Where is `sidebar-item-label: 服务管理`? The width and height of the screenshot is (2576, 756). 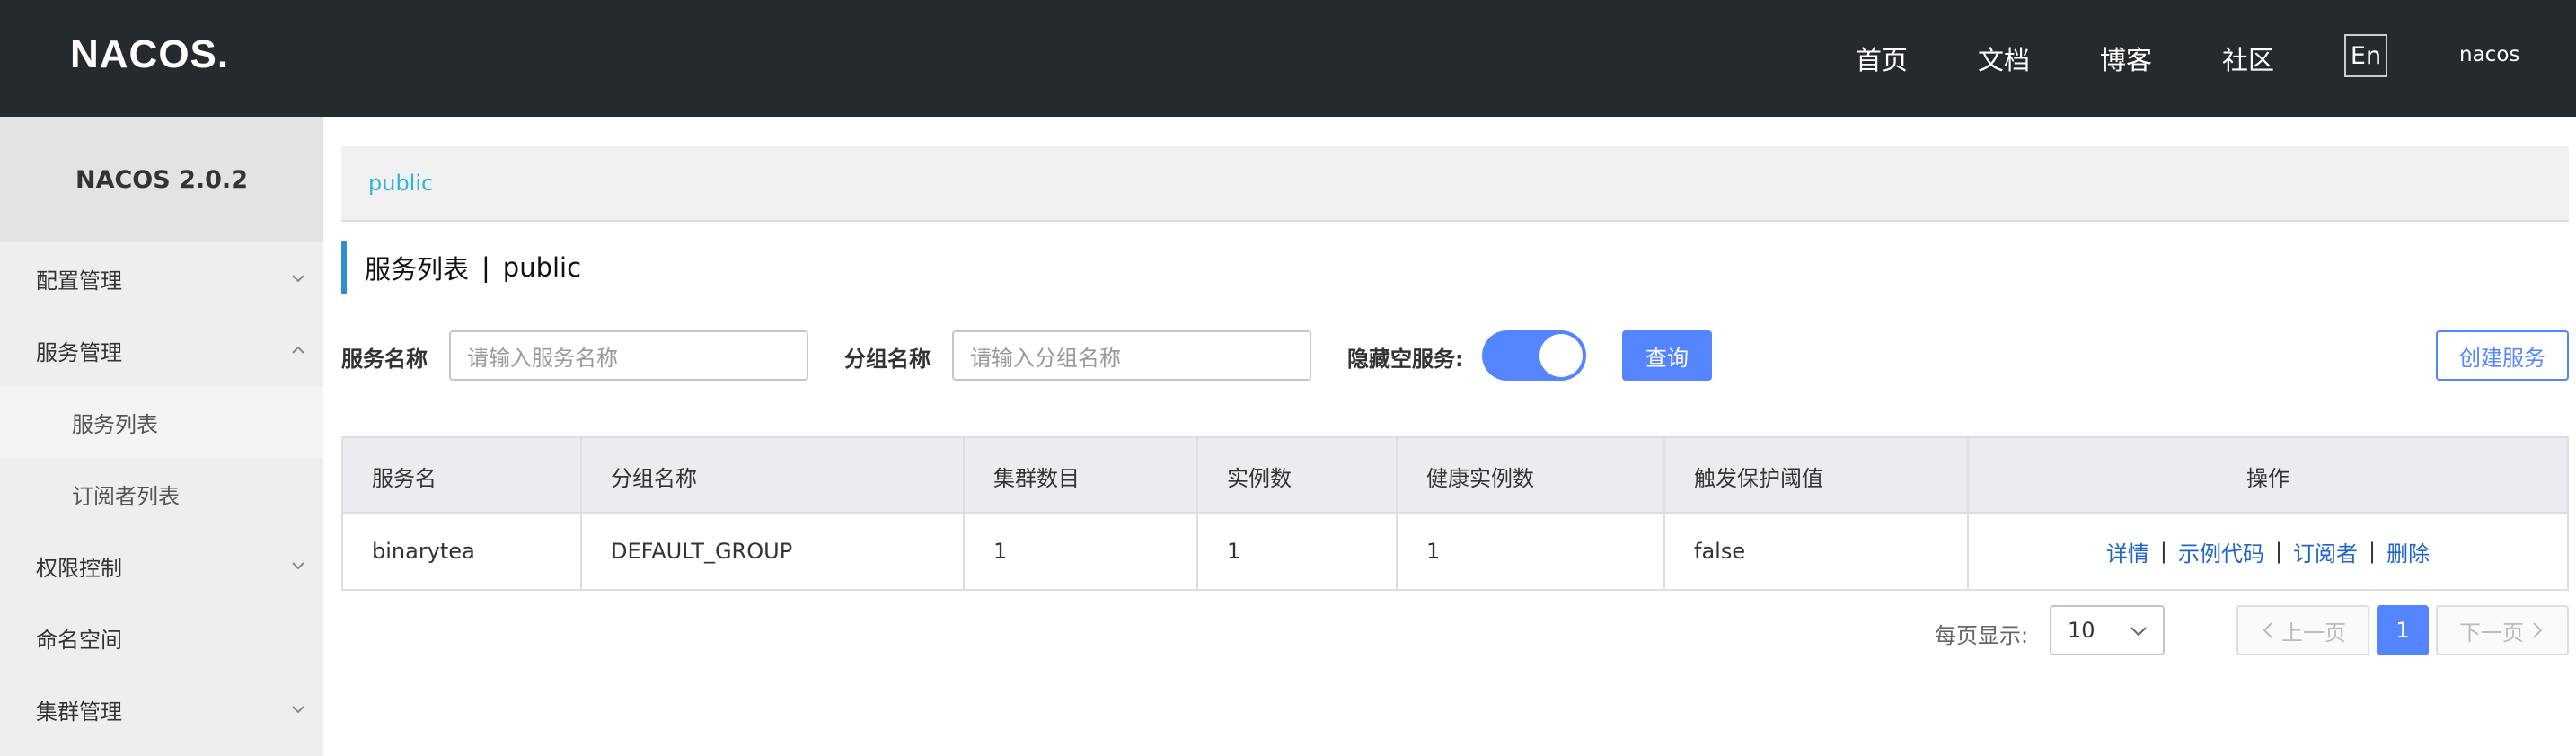
sidebar-item-label: 服务管理 is located at coordinates (79, 352).